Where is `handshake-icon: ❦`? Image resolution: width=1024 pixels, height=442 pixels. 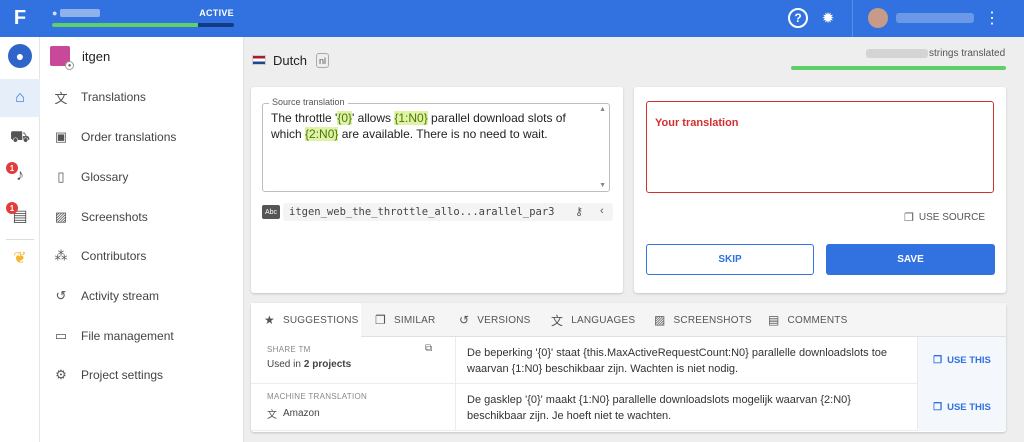 handshake-icon: ❦ is located at coordinates (20, 258).